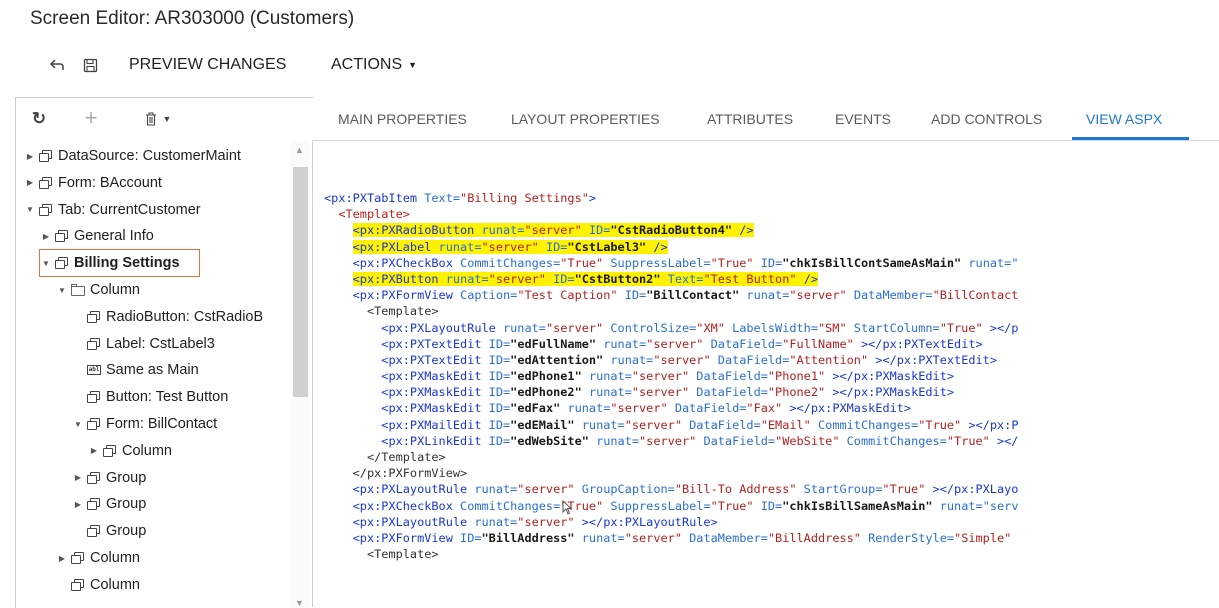 The width and height of the screenshot is (1219, 608). Describe the element at coordinates (1004, 440) in the screenshot. I see `code-token: ></` at that location.